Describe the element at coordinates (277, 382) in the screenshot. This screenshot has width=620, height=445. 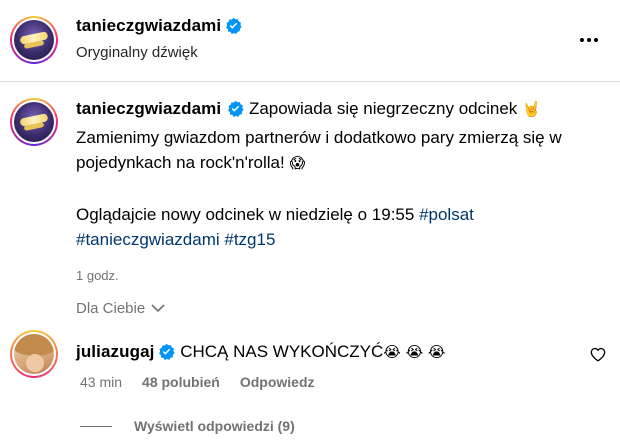
I see `reply-button: Odpowiedz` at that location.